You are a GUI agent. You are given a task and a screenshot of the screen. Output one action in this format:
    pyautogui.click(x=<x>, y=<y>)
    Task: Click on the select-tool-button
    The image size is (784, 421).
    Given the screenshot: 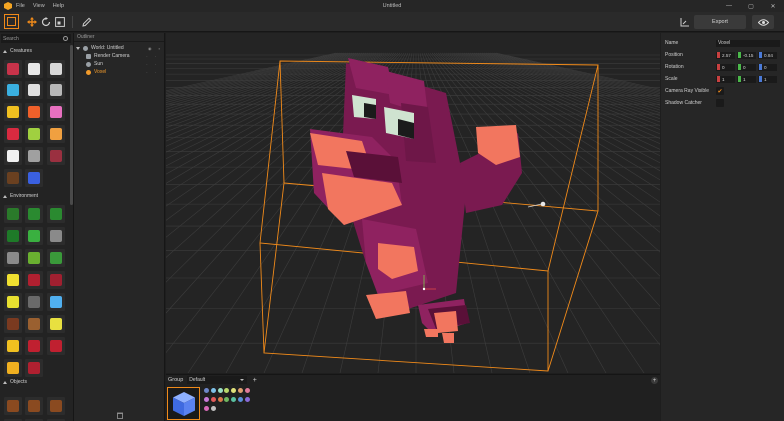 What is the action you would take?
    pyautogui.click(x=11, y=21)
    